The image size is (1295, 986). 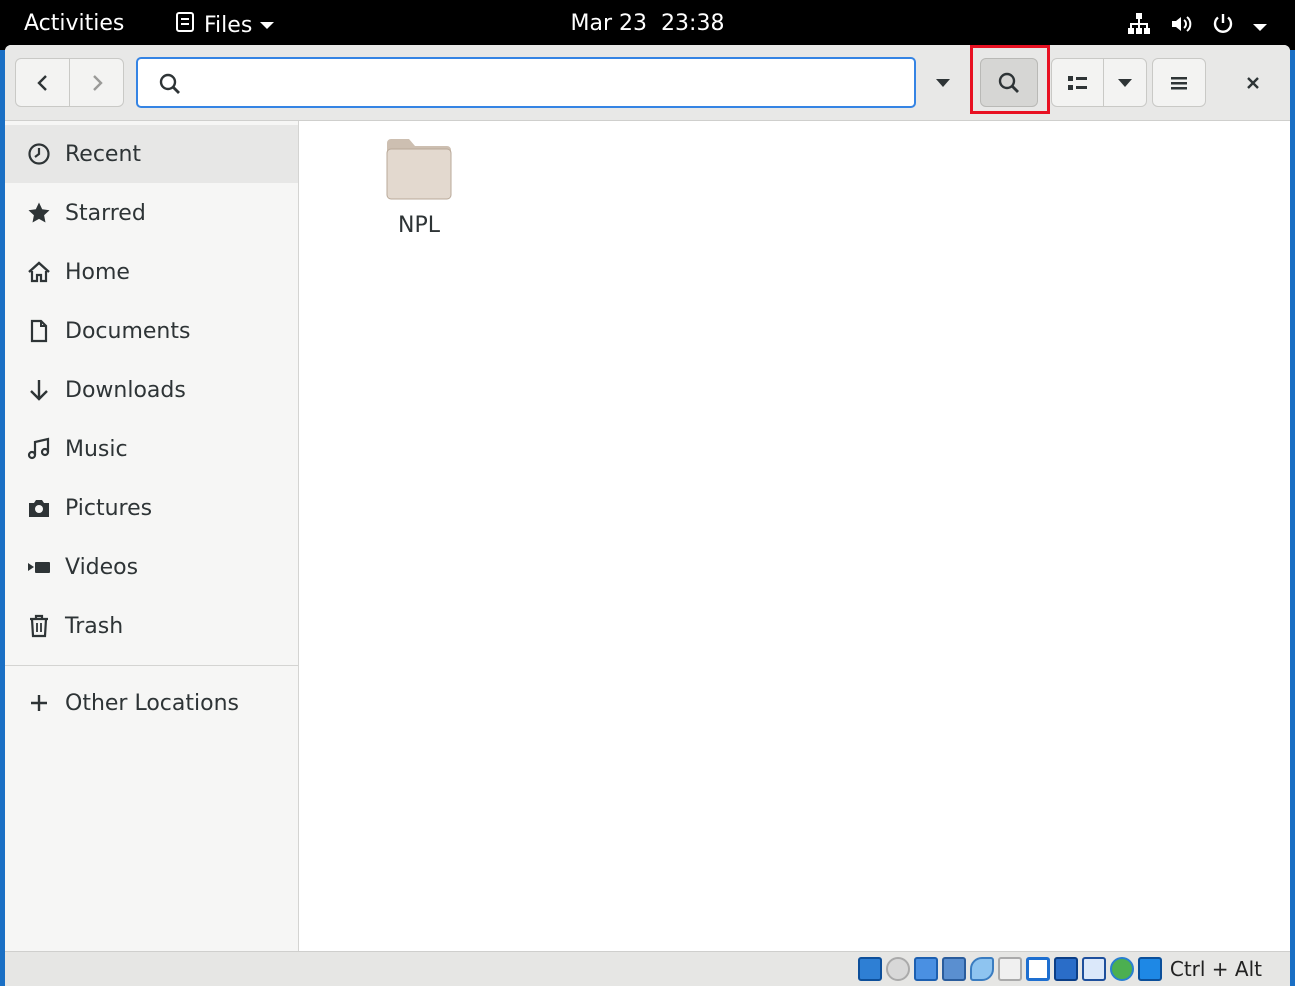 What do you see at coordinates (94, 626) in the screenshot?
I see `sidebar-item-label: Trash` at bounding box center [94, 626].